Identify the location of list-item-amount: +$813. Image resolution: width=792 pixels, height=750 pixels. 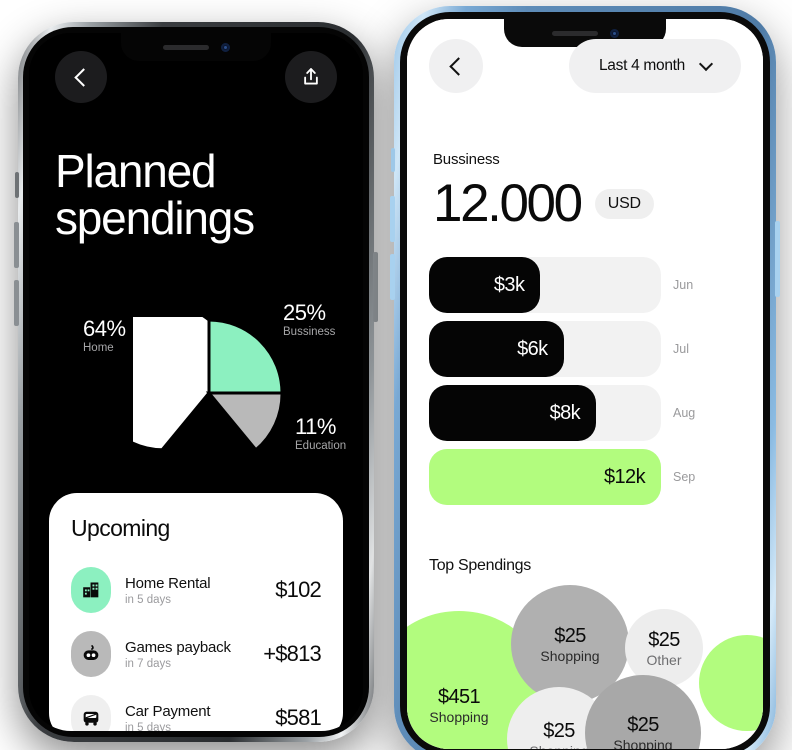
(292, 653).